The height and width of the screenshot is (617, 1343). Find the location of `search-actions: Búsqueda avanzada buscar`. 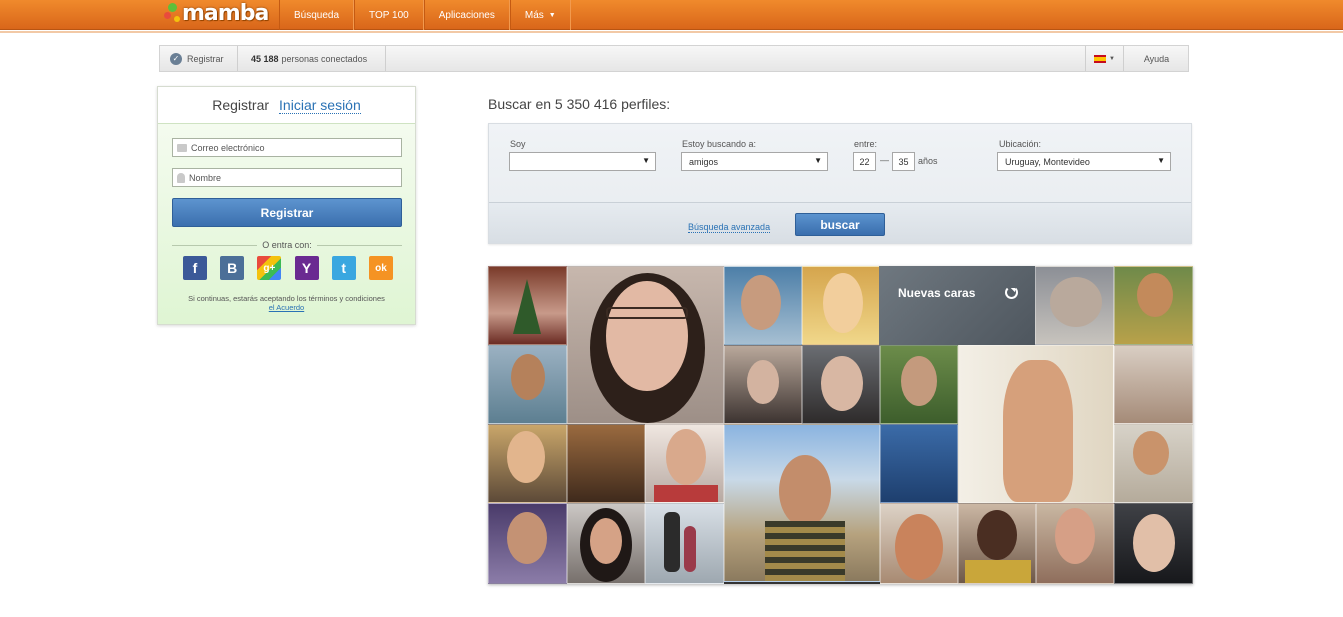

search-actions: Búsqueda avanzada buscar is located at coordinates (840, 222).